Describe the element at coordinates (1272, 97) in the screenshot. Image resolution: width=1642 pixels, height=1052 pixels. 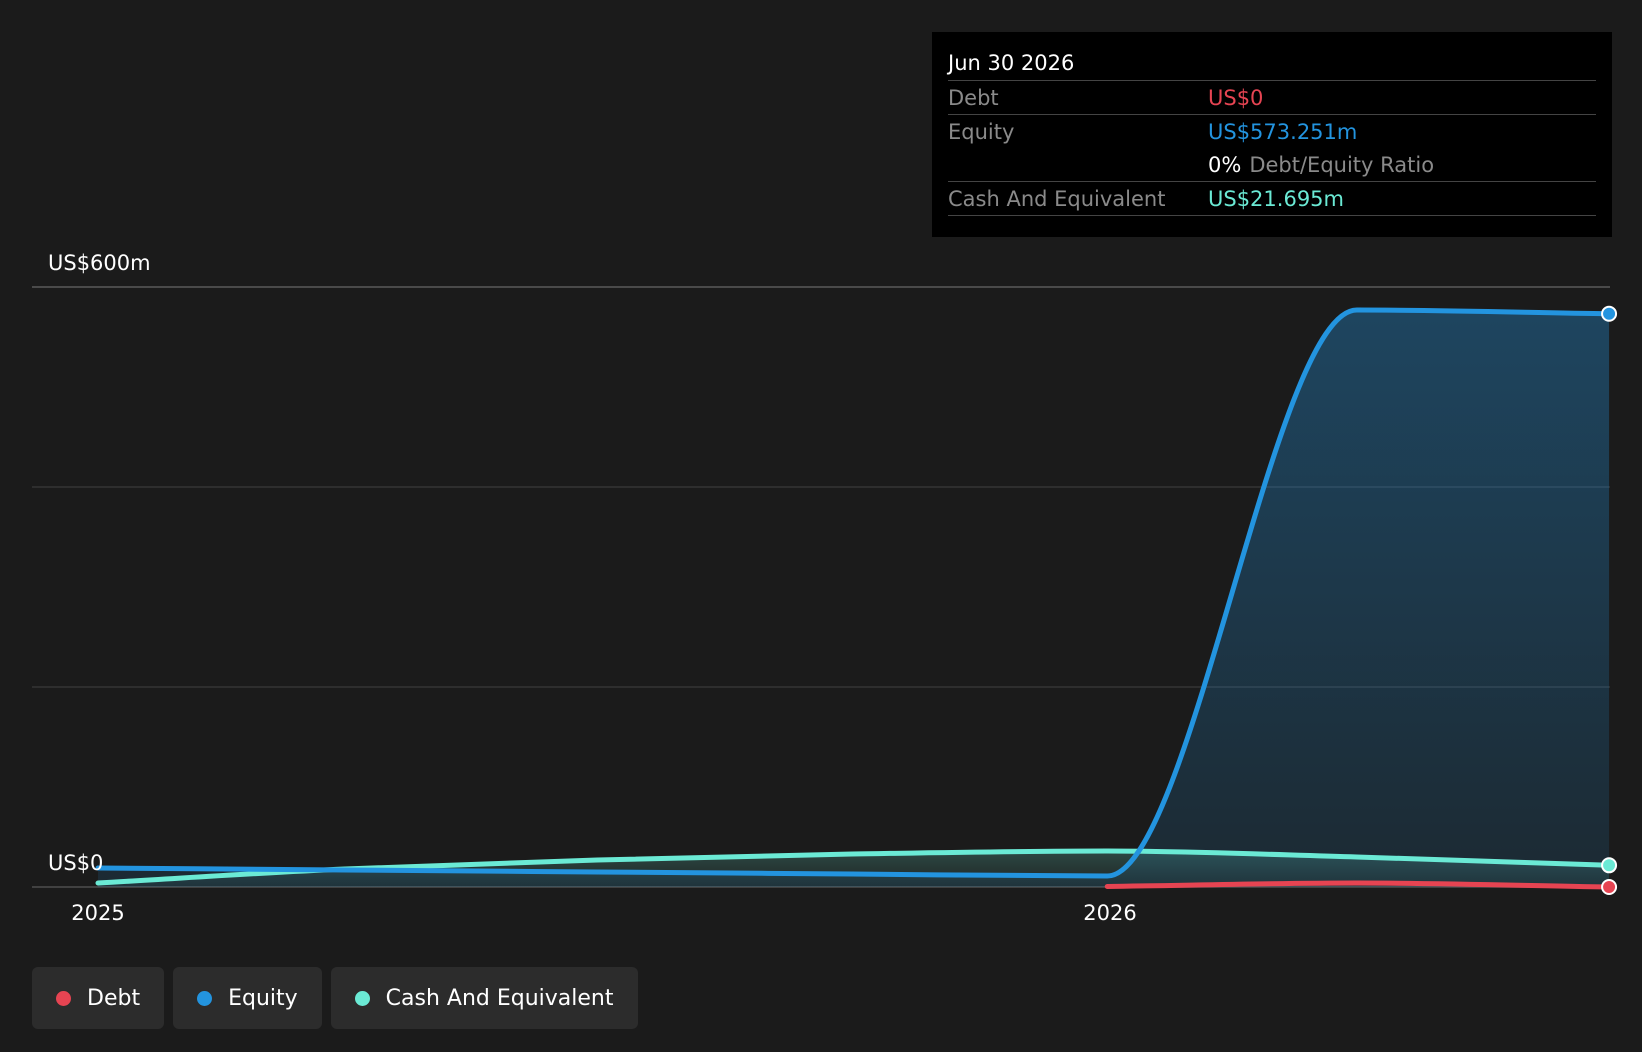
I see `tooltip-row-debt: Debt US$0` at that location.